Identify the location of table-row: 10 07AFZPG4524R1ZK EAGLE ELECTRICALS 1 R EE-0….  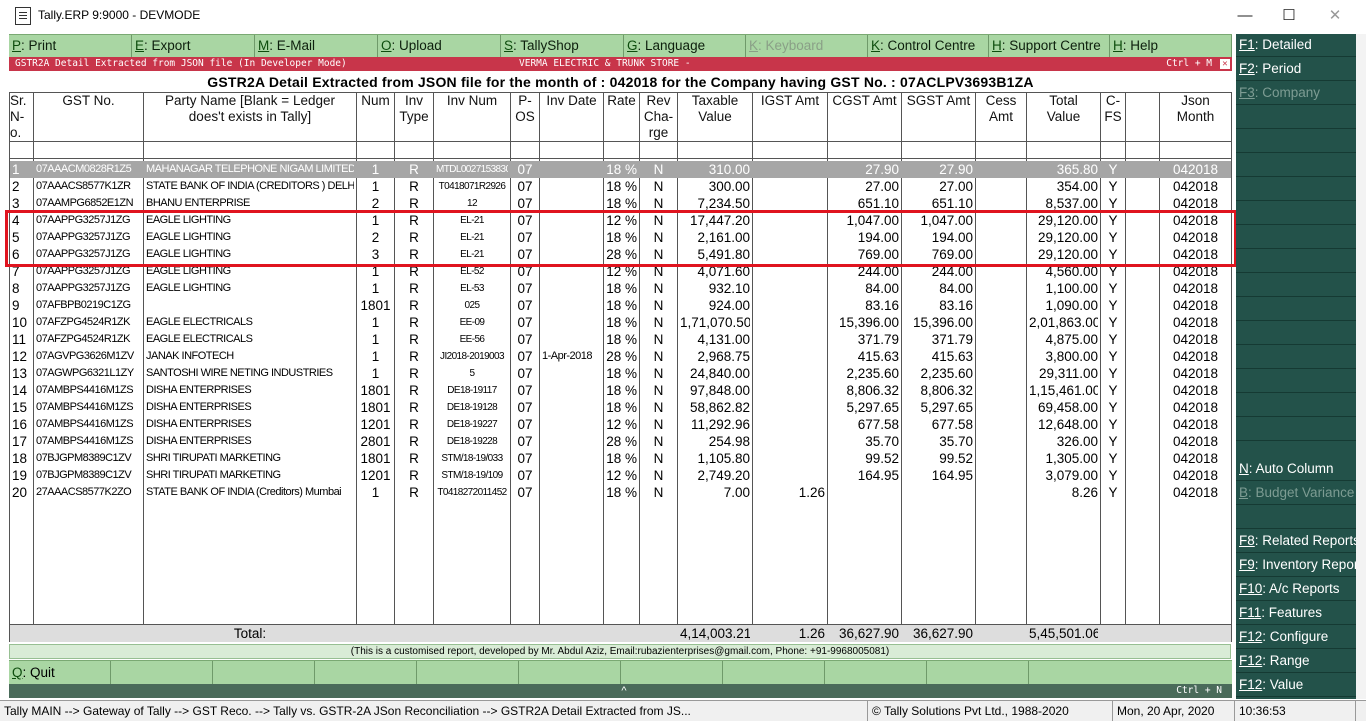
(620, 322).